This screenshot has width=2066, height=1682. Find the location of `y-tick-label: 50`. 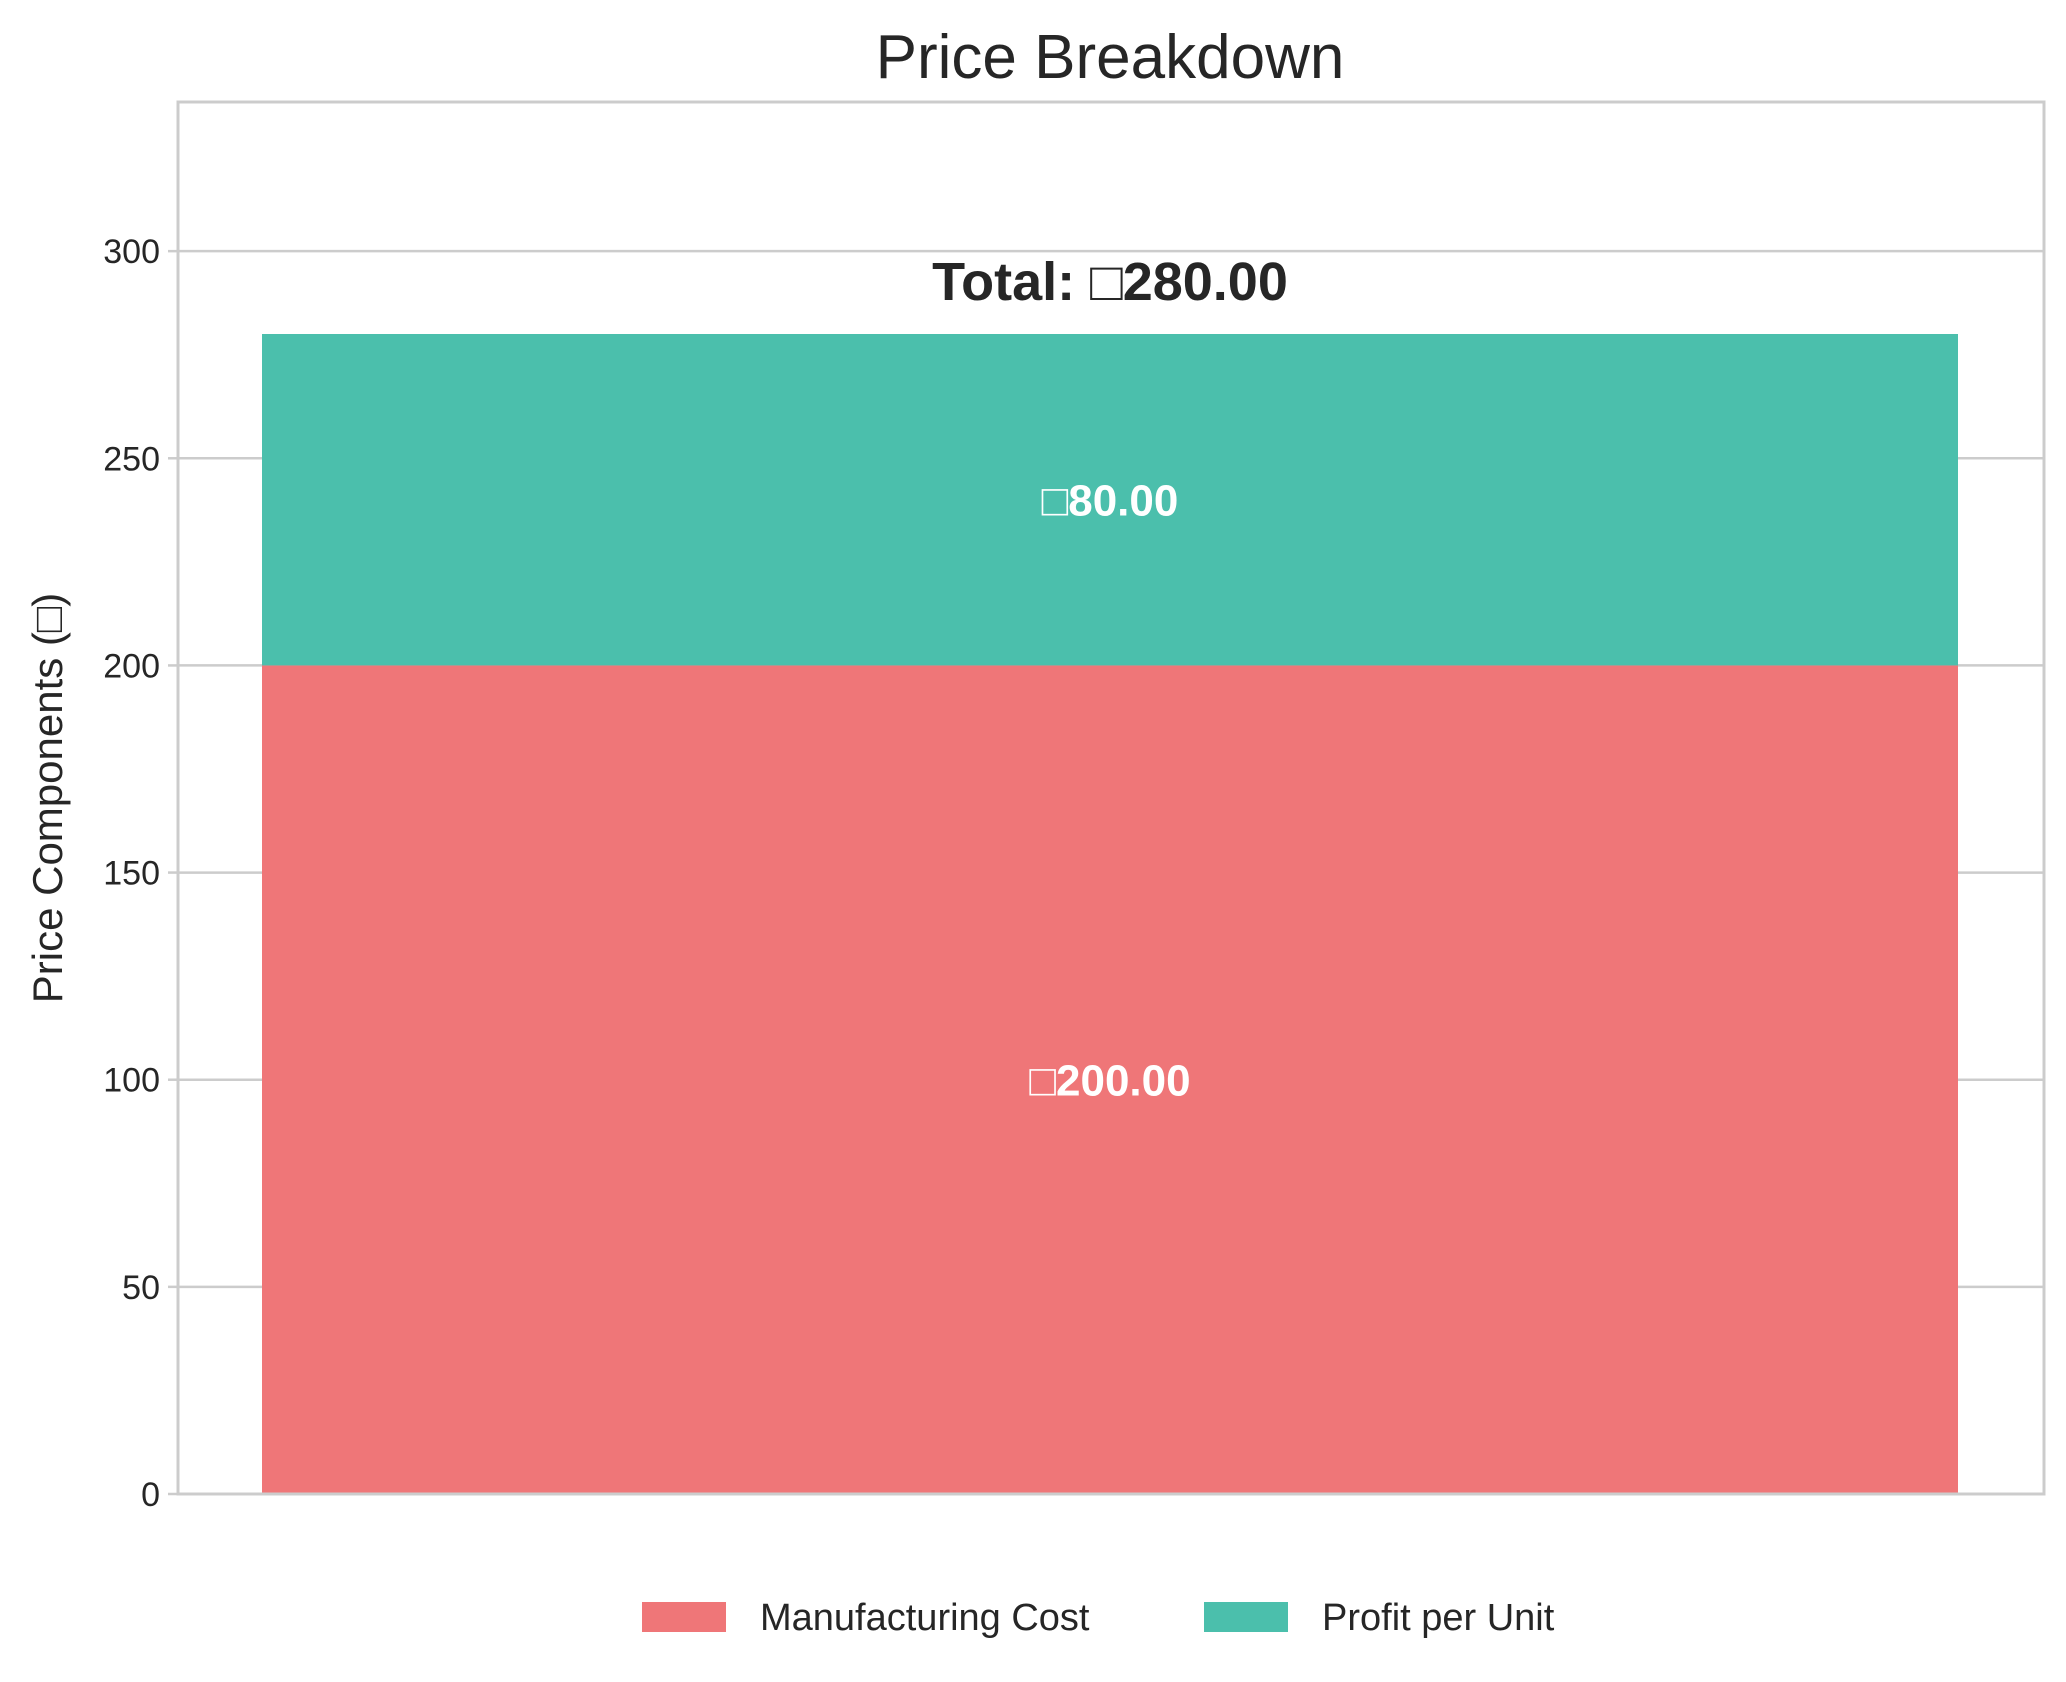

y-tick-label: 50 is located at coordinates (141, 1288).